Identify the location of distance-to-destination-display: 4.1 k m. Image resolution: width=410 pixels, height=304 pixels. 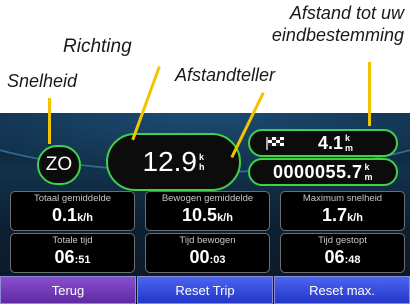
(323, 143).